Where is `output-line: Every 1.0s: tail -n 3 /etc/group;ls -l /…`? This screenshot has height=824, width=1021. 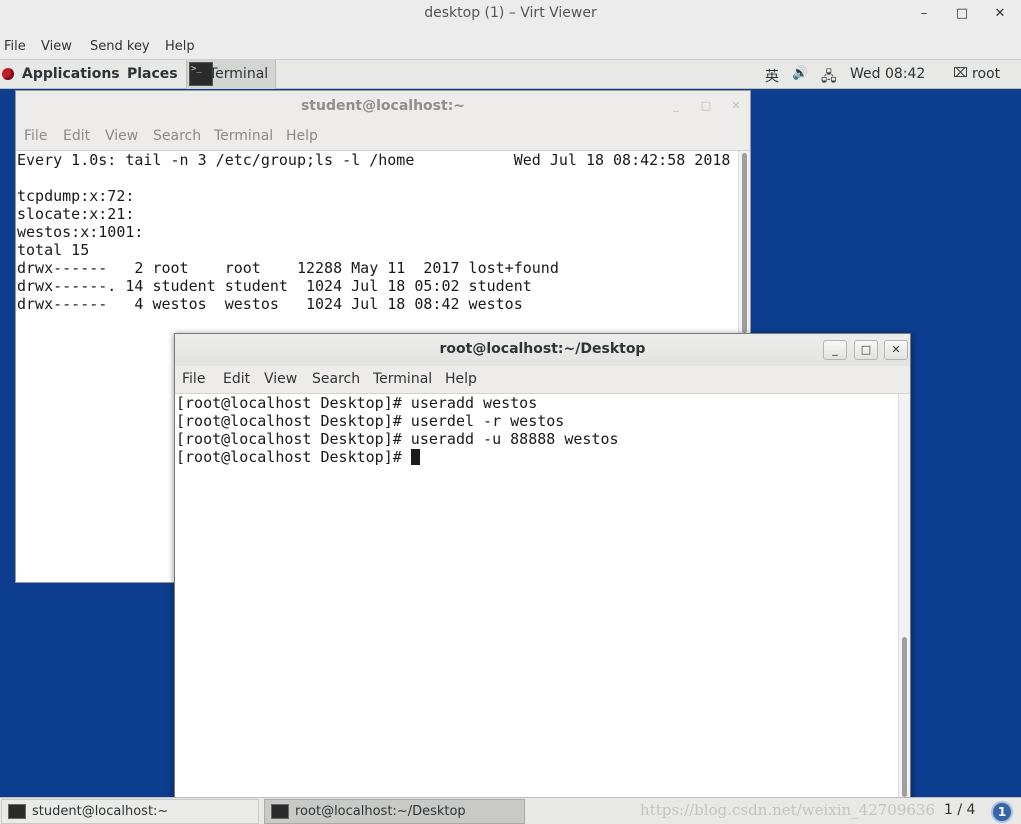
output-line: Every 1.0s: tail -n 3 /etc/group;ls -l /… is located at coordinates (374, 160).